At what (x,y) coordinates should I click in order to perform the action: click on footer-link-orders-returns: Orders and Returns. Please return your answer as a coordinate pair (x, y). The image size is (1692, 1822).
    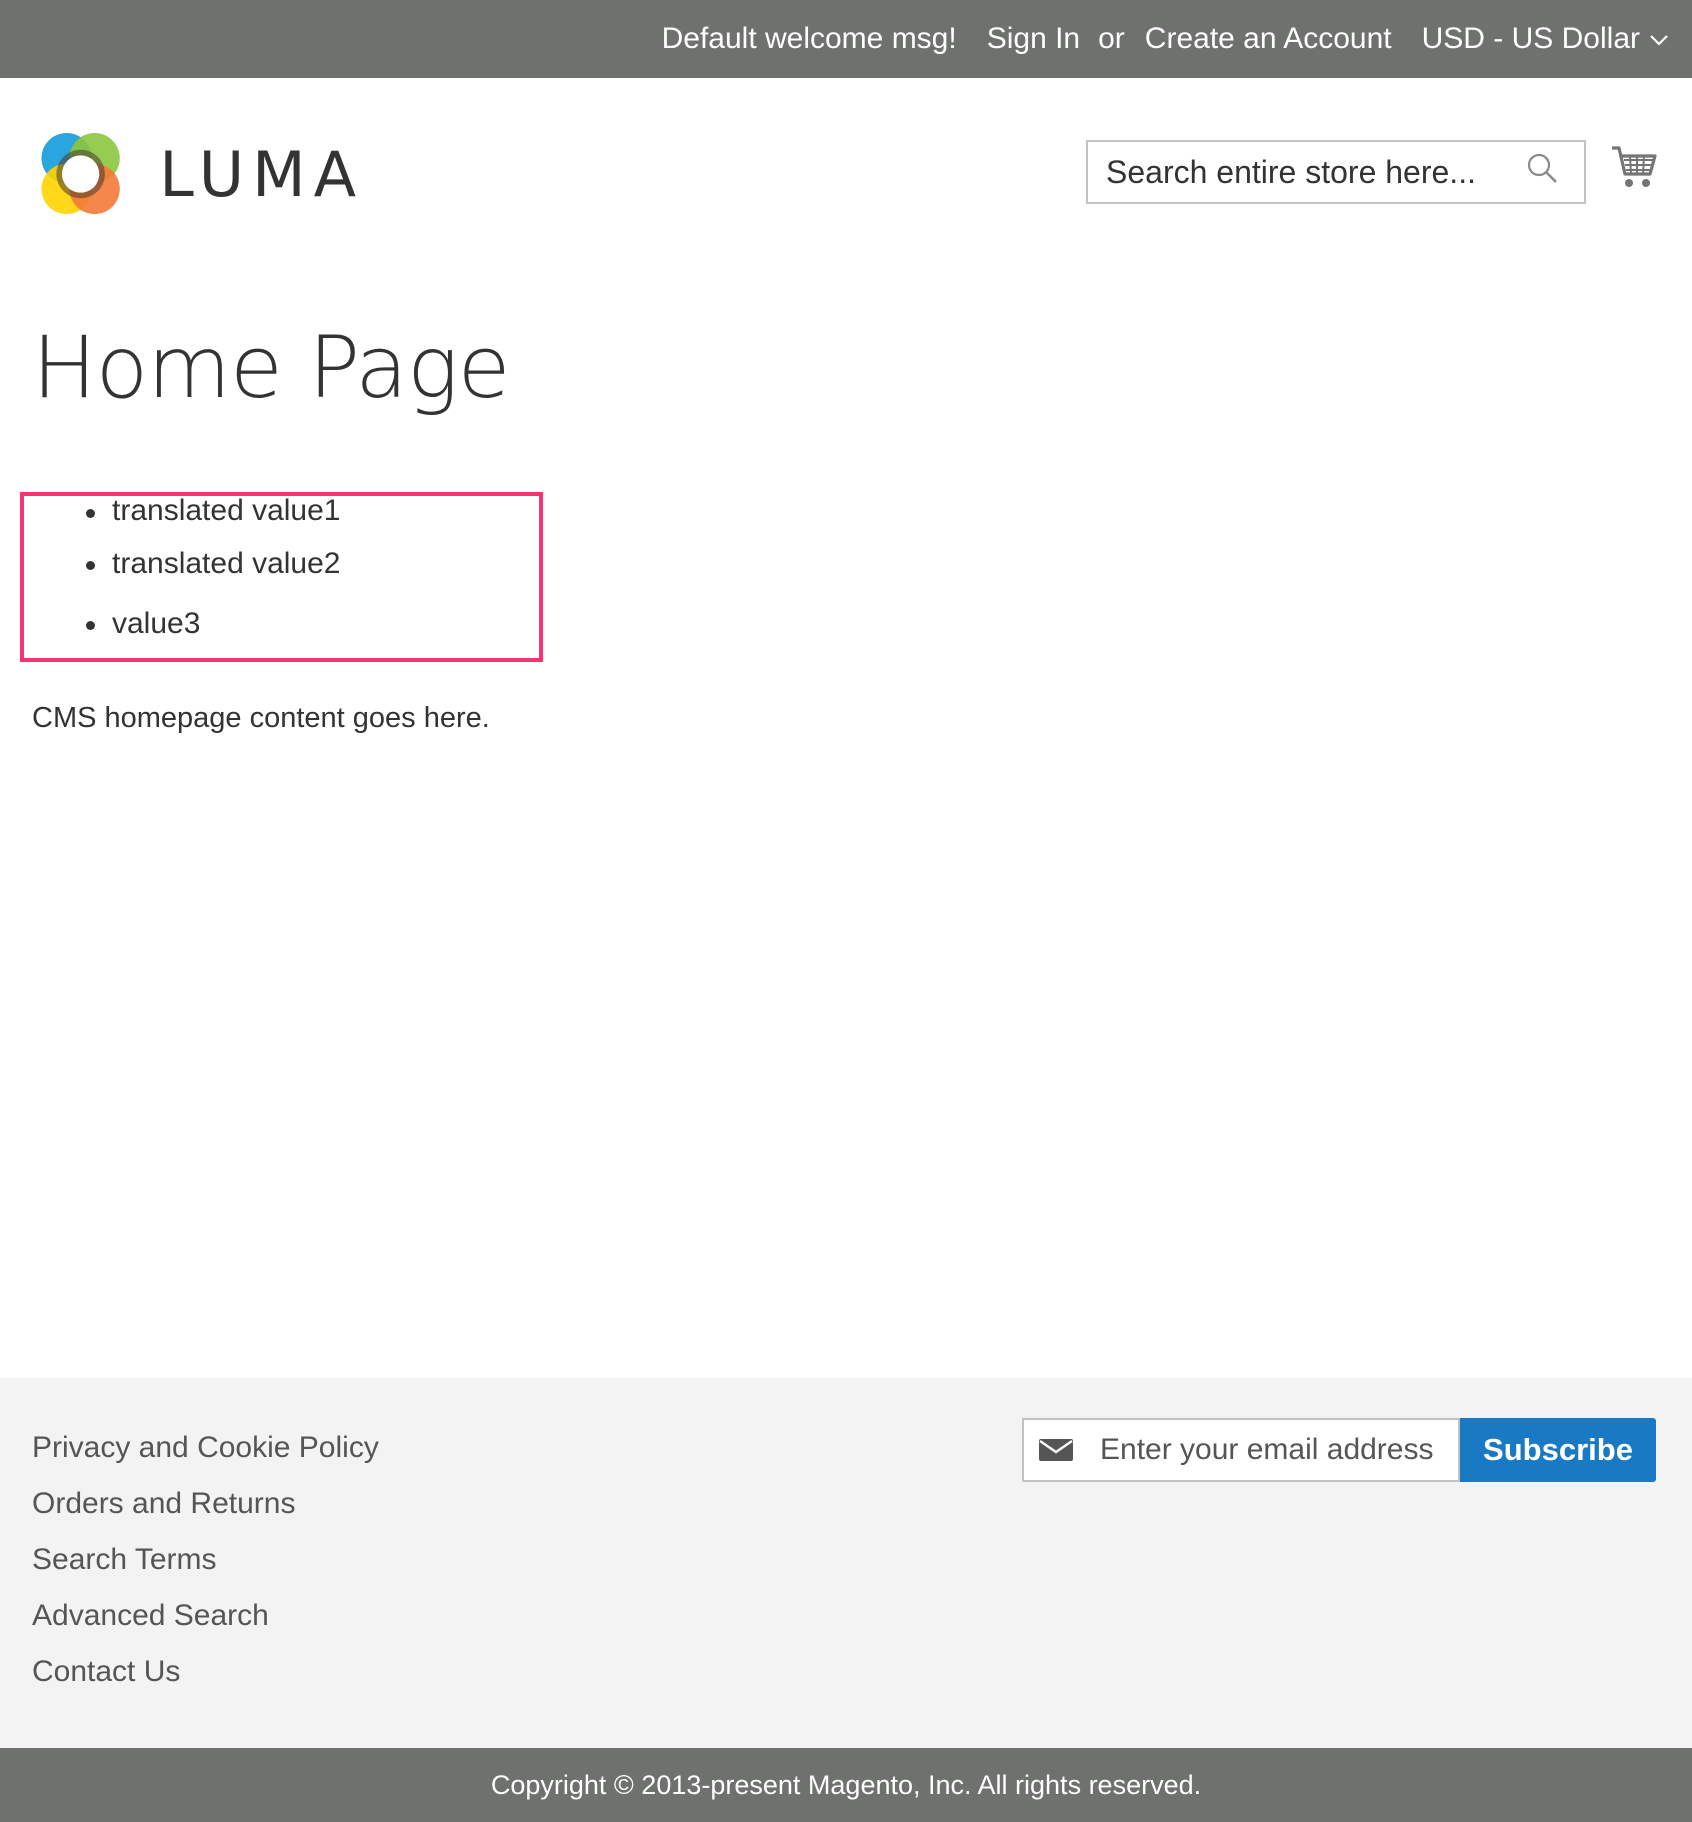
    Looking at the image, I should click on (205, 1504).